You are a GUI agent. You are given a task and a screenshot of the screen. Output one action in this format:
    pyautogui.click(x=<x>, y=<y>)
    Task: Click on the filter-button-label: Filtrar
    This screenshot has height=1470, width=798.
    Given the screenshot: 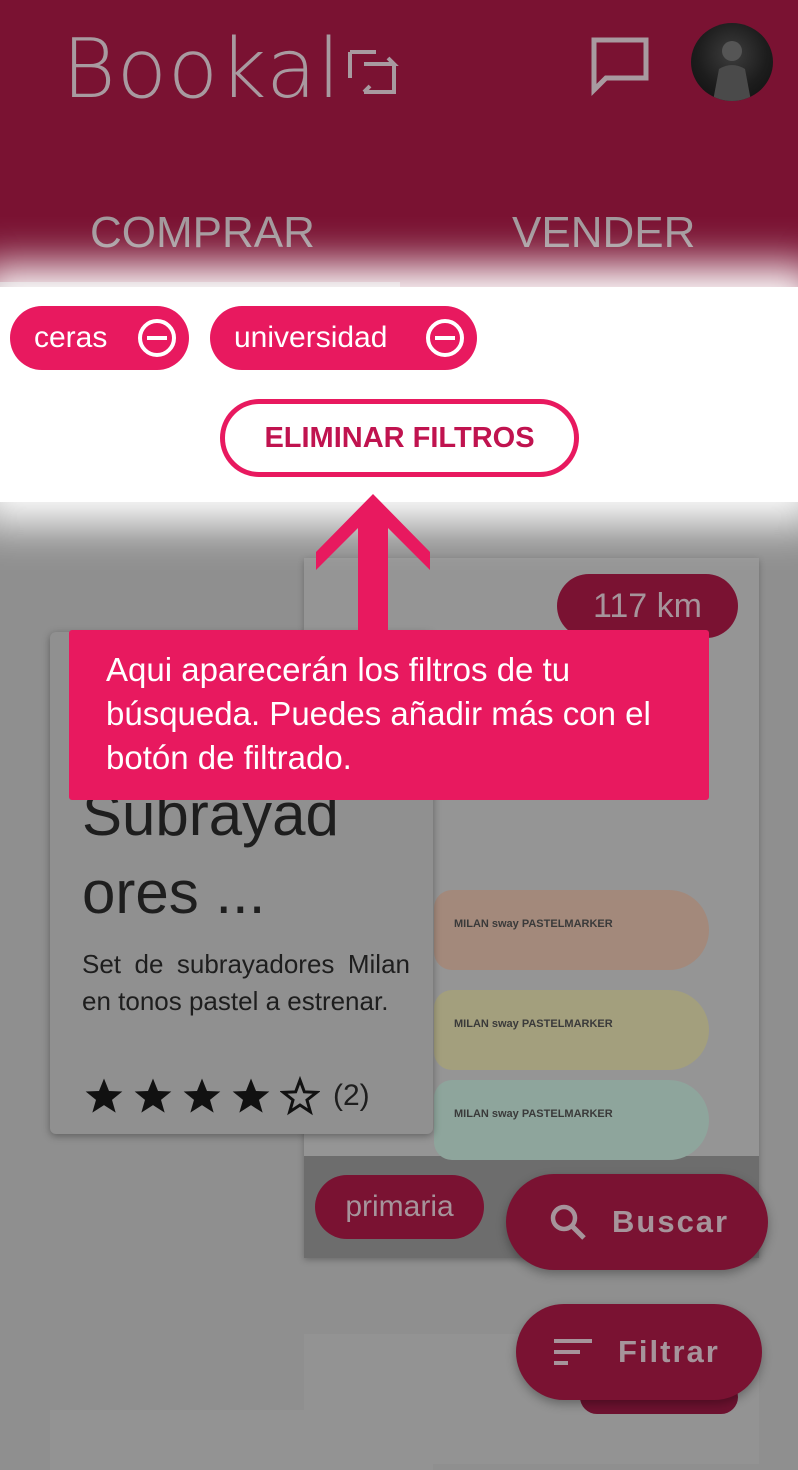 What is the action you would take?
    pyautogui.click(x=669, y=1351)
    